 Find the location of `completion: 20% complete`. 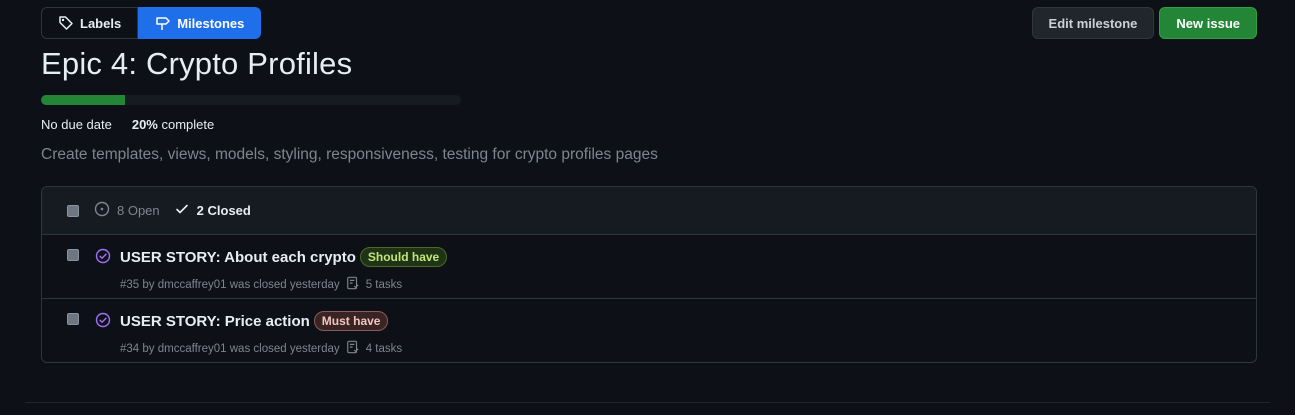

completion: 20% complete is located at coordinates (173, 124).